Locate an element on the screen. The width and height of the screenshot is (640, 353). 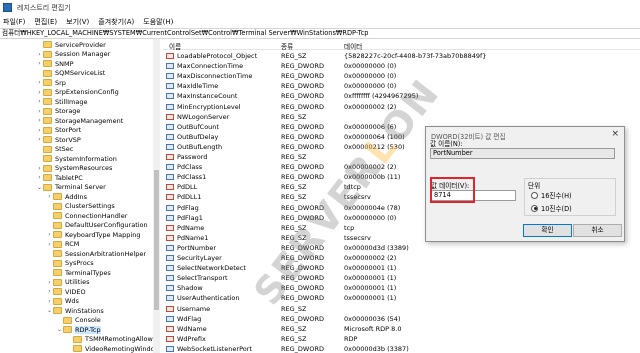
tree-item: › AddIns is located at coordinates (66, 197).